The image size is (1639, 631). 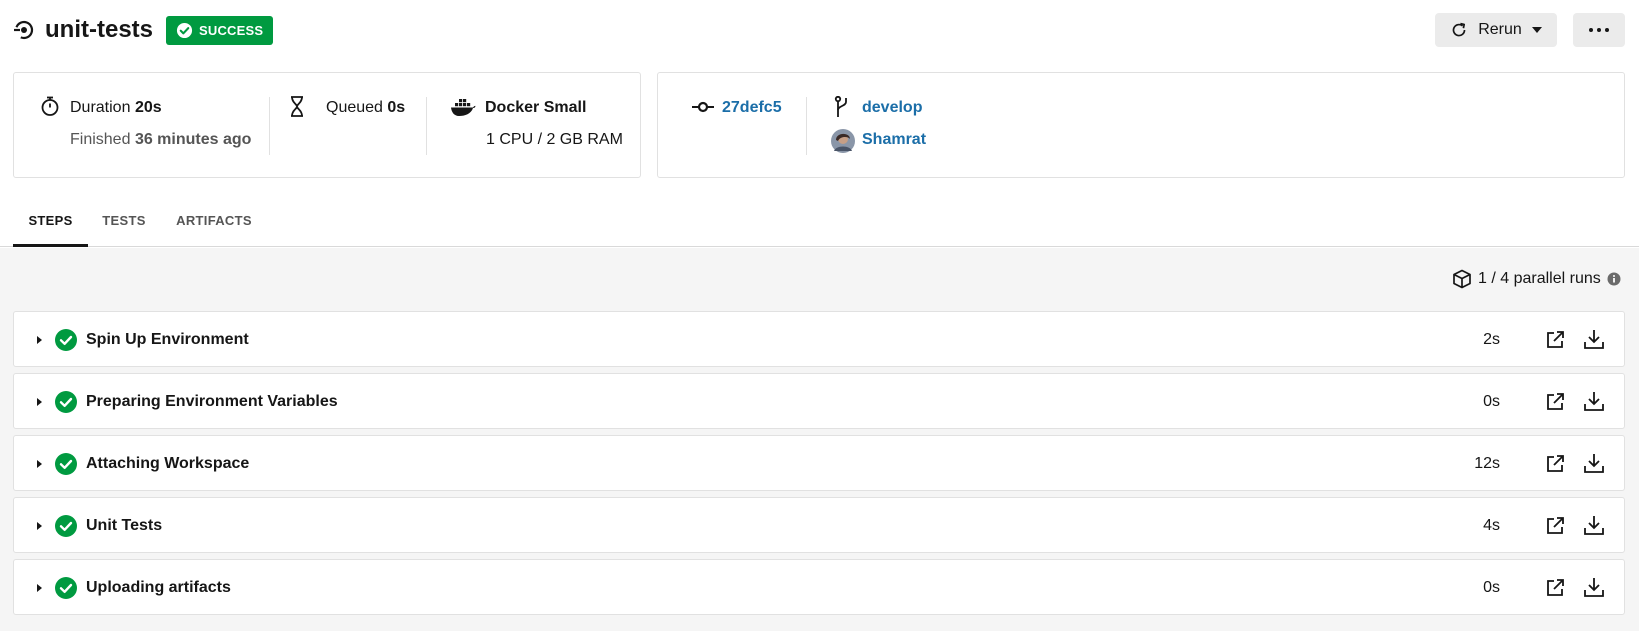 What do you see at coordinates (1539, 278) in the screenshot?
I see `parallel-runs-label: 1 / 4 parallel runs` at bounding box center [1539, 278].